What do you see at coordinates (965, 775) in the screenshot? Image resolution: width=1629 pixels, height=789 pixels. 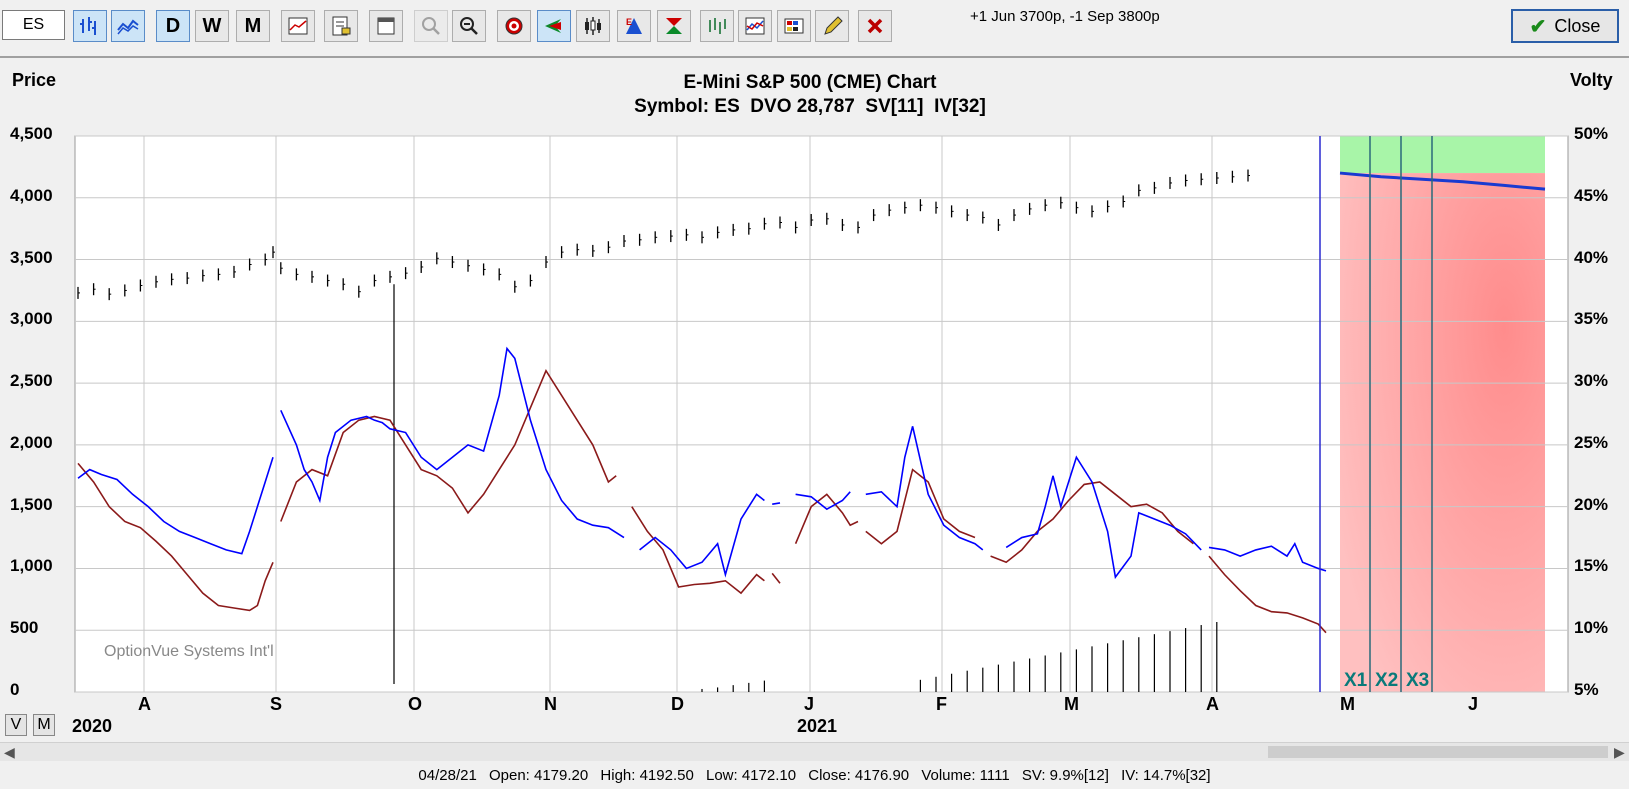 I see `status-volume: Volume: 1111` at bounding box center [965, 775].